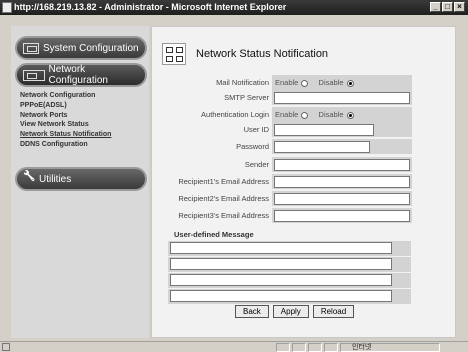 This screenshot has width=468, height=352. What do you see at coordinates (174, 54) in the screenshot?
I see `network-status-icon` at bounding box center [174, 54].